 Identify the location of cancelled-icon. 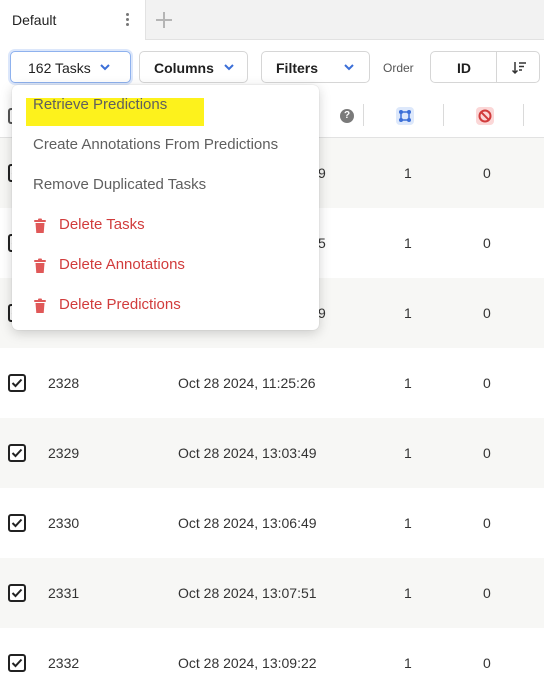
(485, 116).